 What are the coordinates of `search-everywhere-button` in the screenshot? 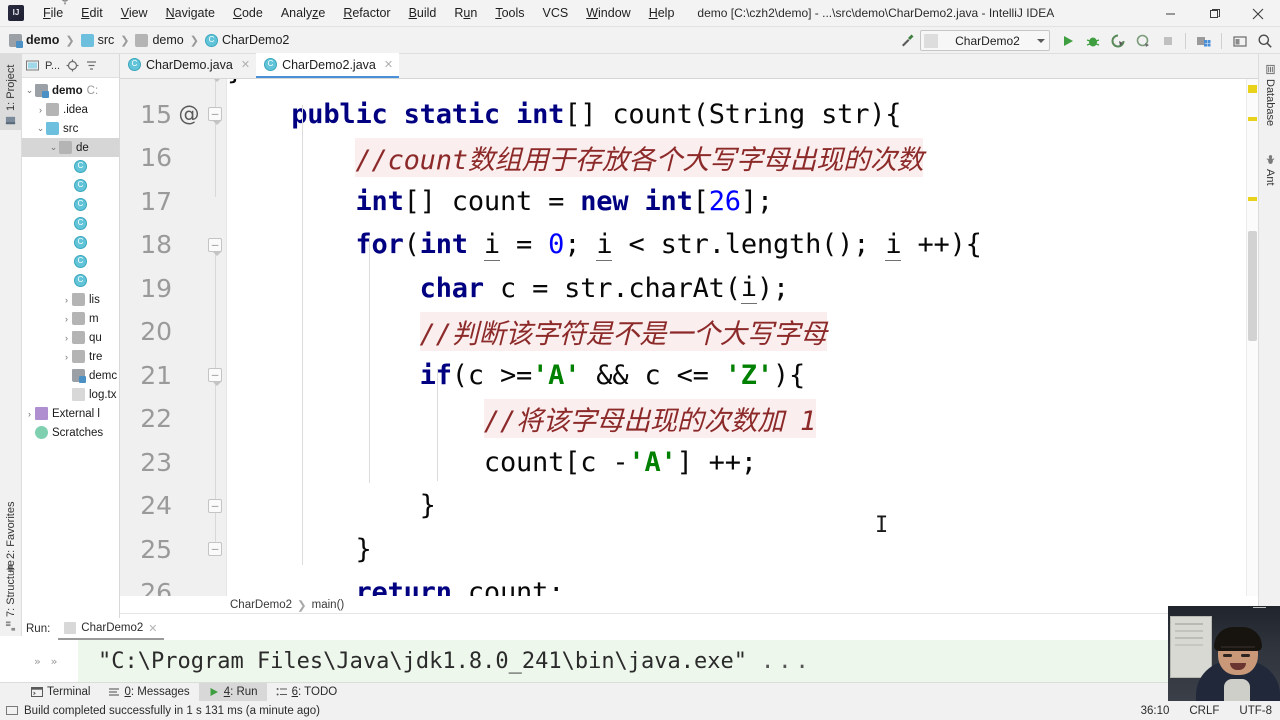 It's located at (1264, 40).